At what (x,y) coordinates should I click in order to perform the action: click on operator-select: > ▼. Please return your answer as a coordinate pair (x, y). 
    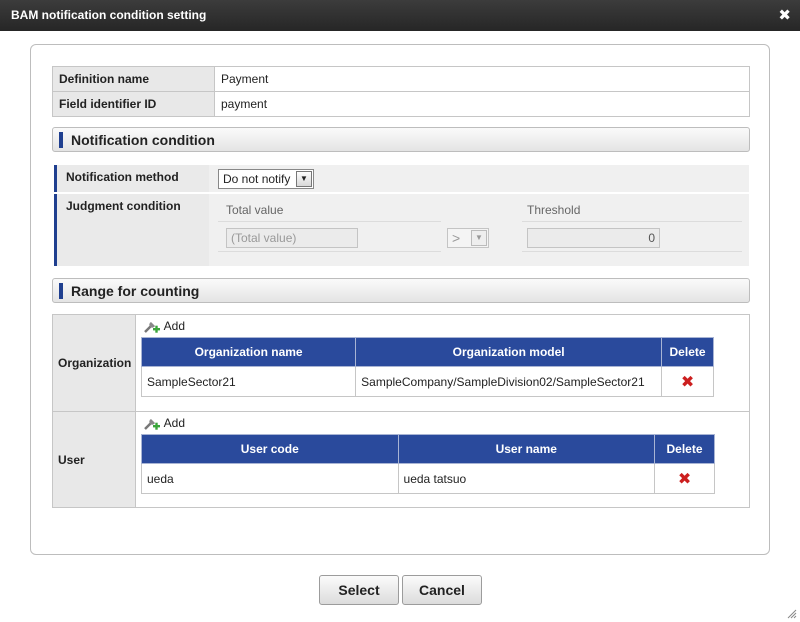
    Looking at the image, I should click on (468, 238).